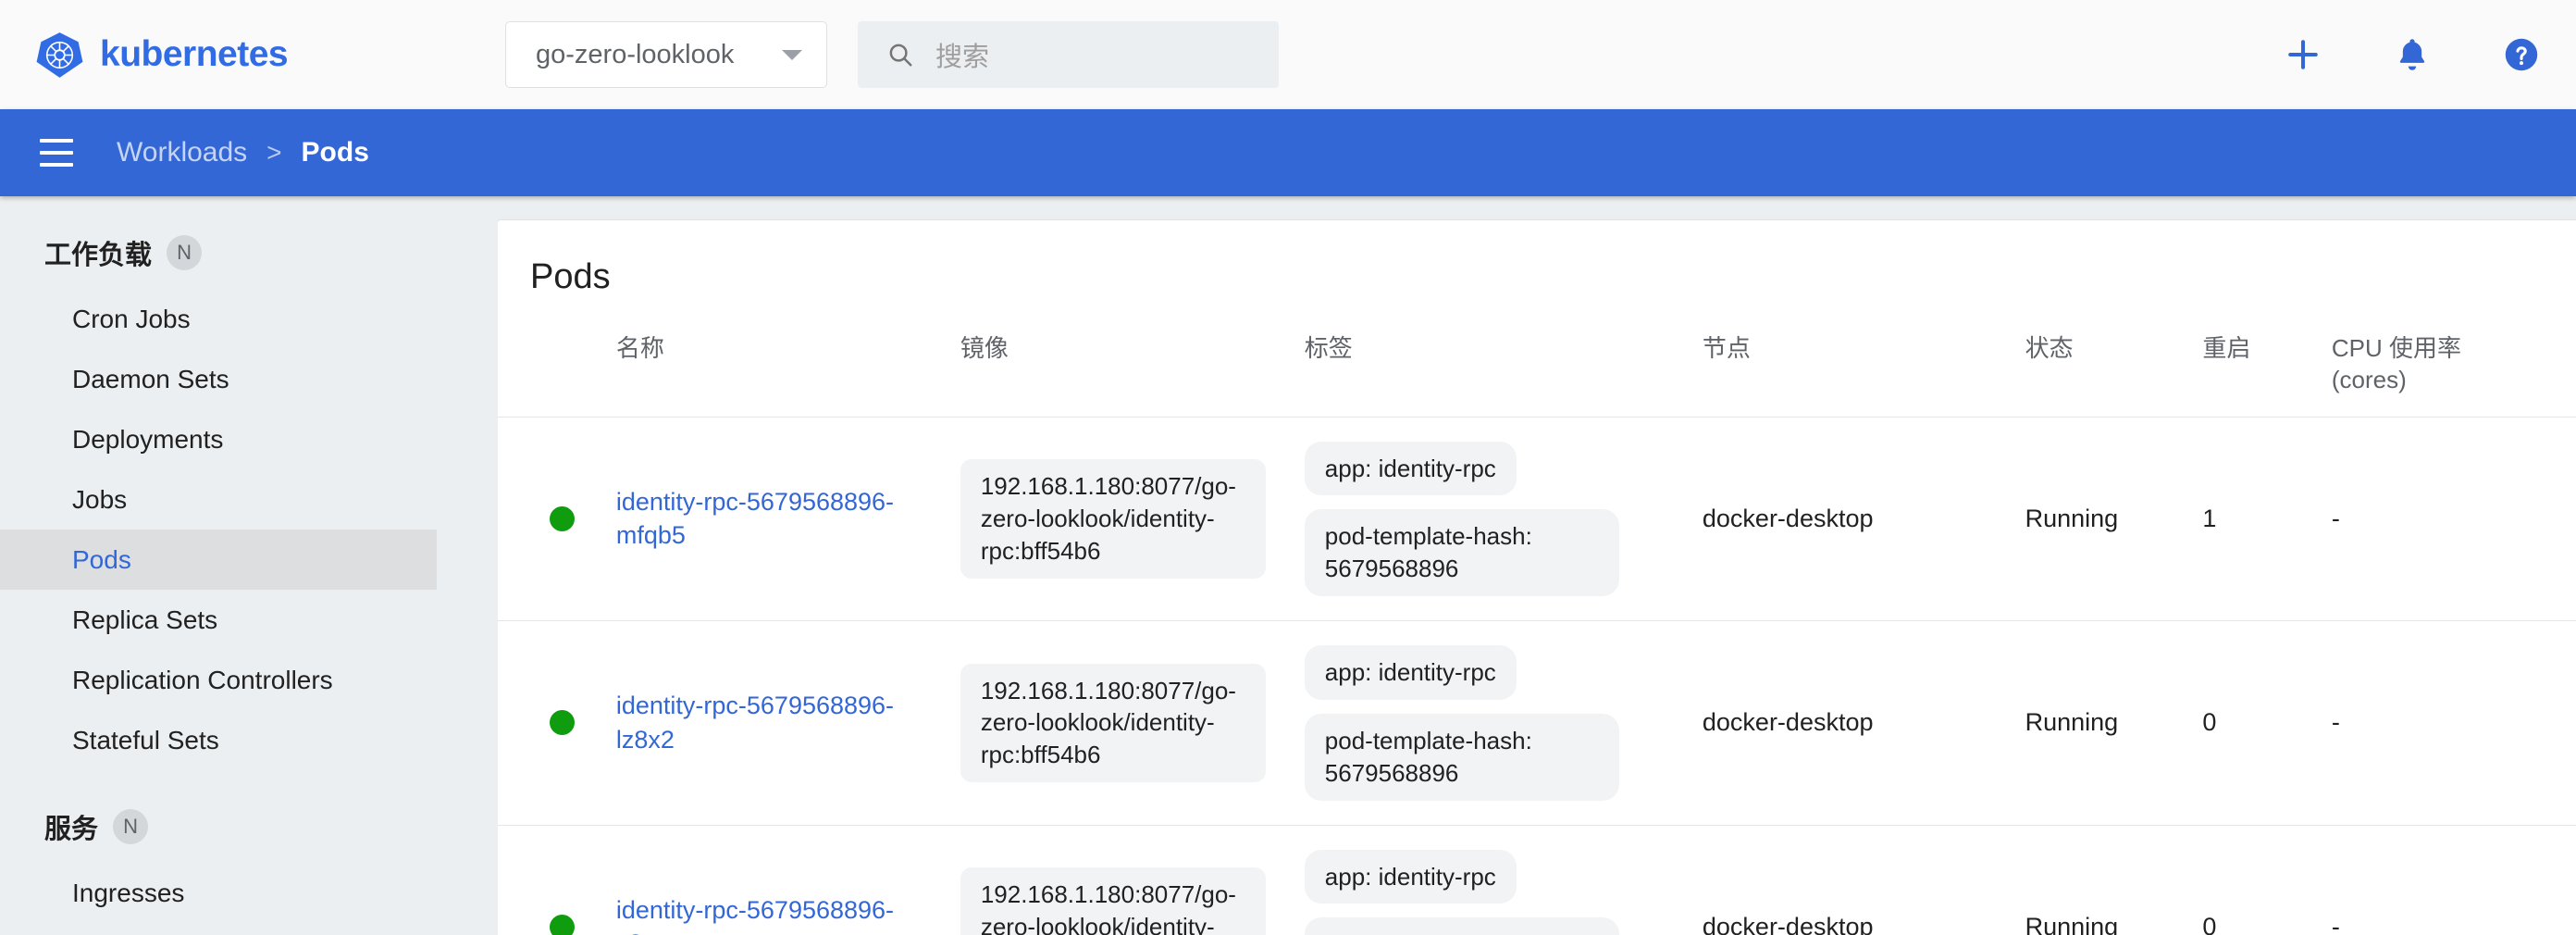 The width and height of the screenshot is (2576, 935). I want to click on hamburger-menu-icon, so click(57, 153).